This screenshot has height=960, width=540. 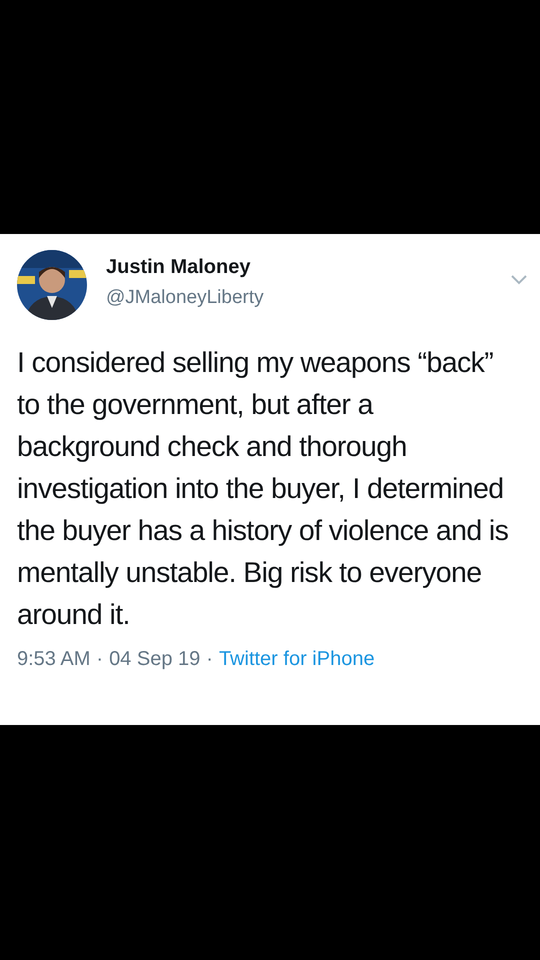 I want to click on author-name: Justin Maloney, so click(x=179, y=267).